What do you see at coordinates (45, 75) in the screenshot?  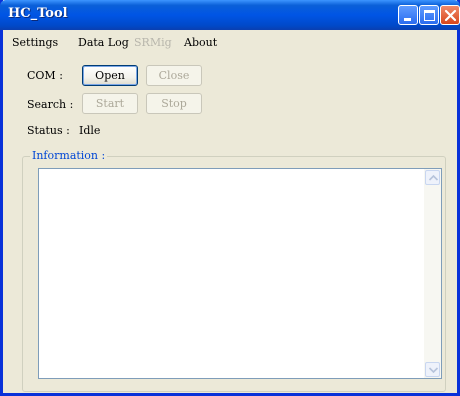 I see `com-label: COM :` at bounding box center [45, 75].